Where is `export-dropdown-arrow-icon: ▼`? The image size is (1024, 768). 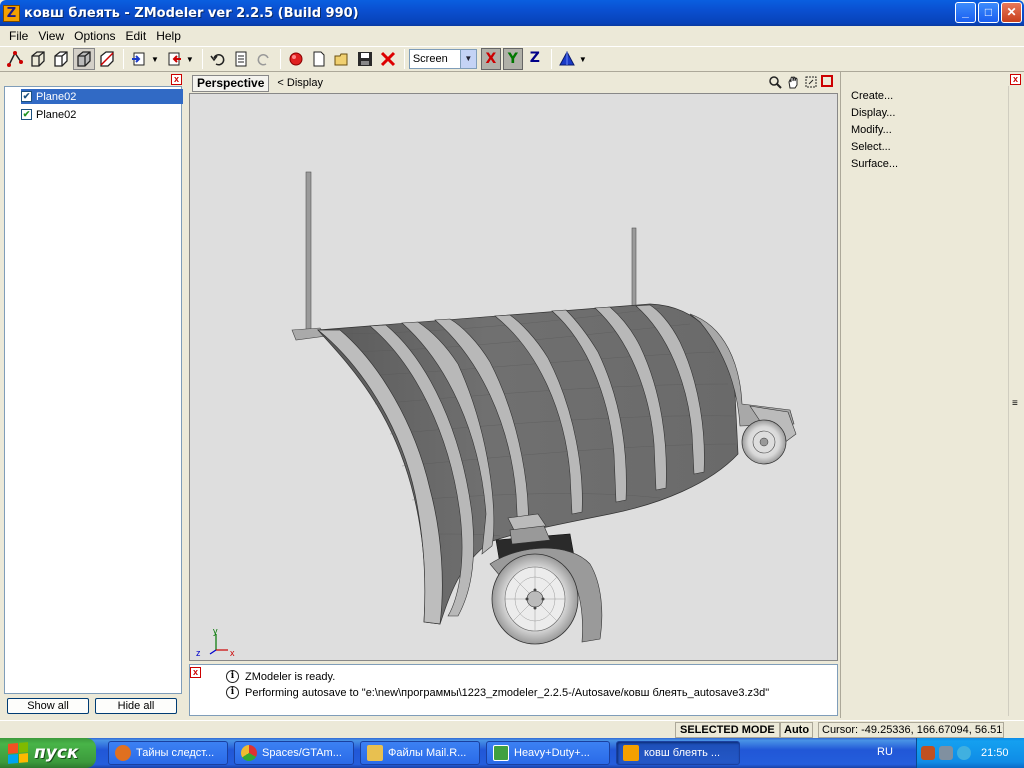 export-dropdown-arrow-icon: ▼ is located at coordinates (190, 59).